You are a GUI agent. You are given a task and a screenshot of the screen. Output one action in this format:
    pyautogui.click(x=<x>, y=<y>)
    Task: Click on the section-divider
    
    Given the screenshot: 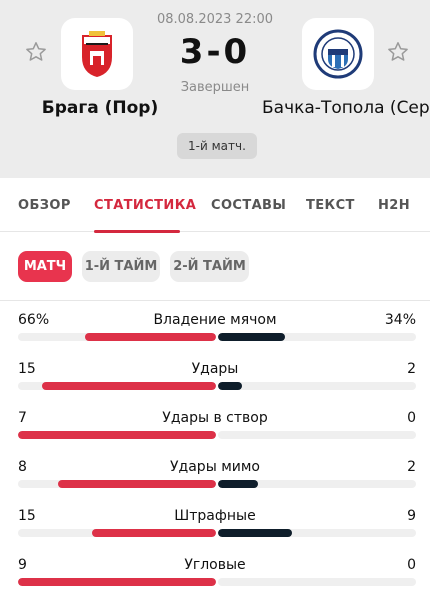 What is the action you would take?
    pyautogui.click(x=215, y=300)
    